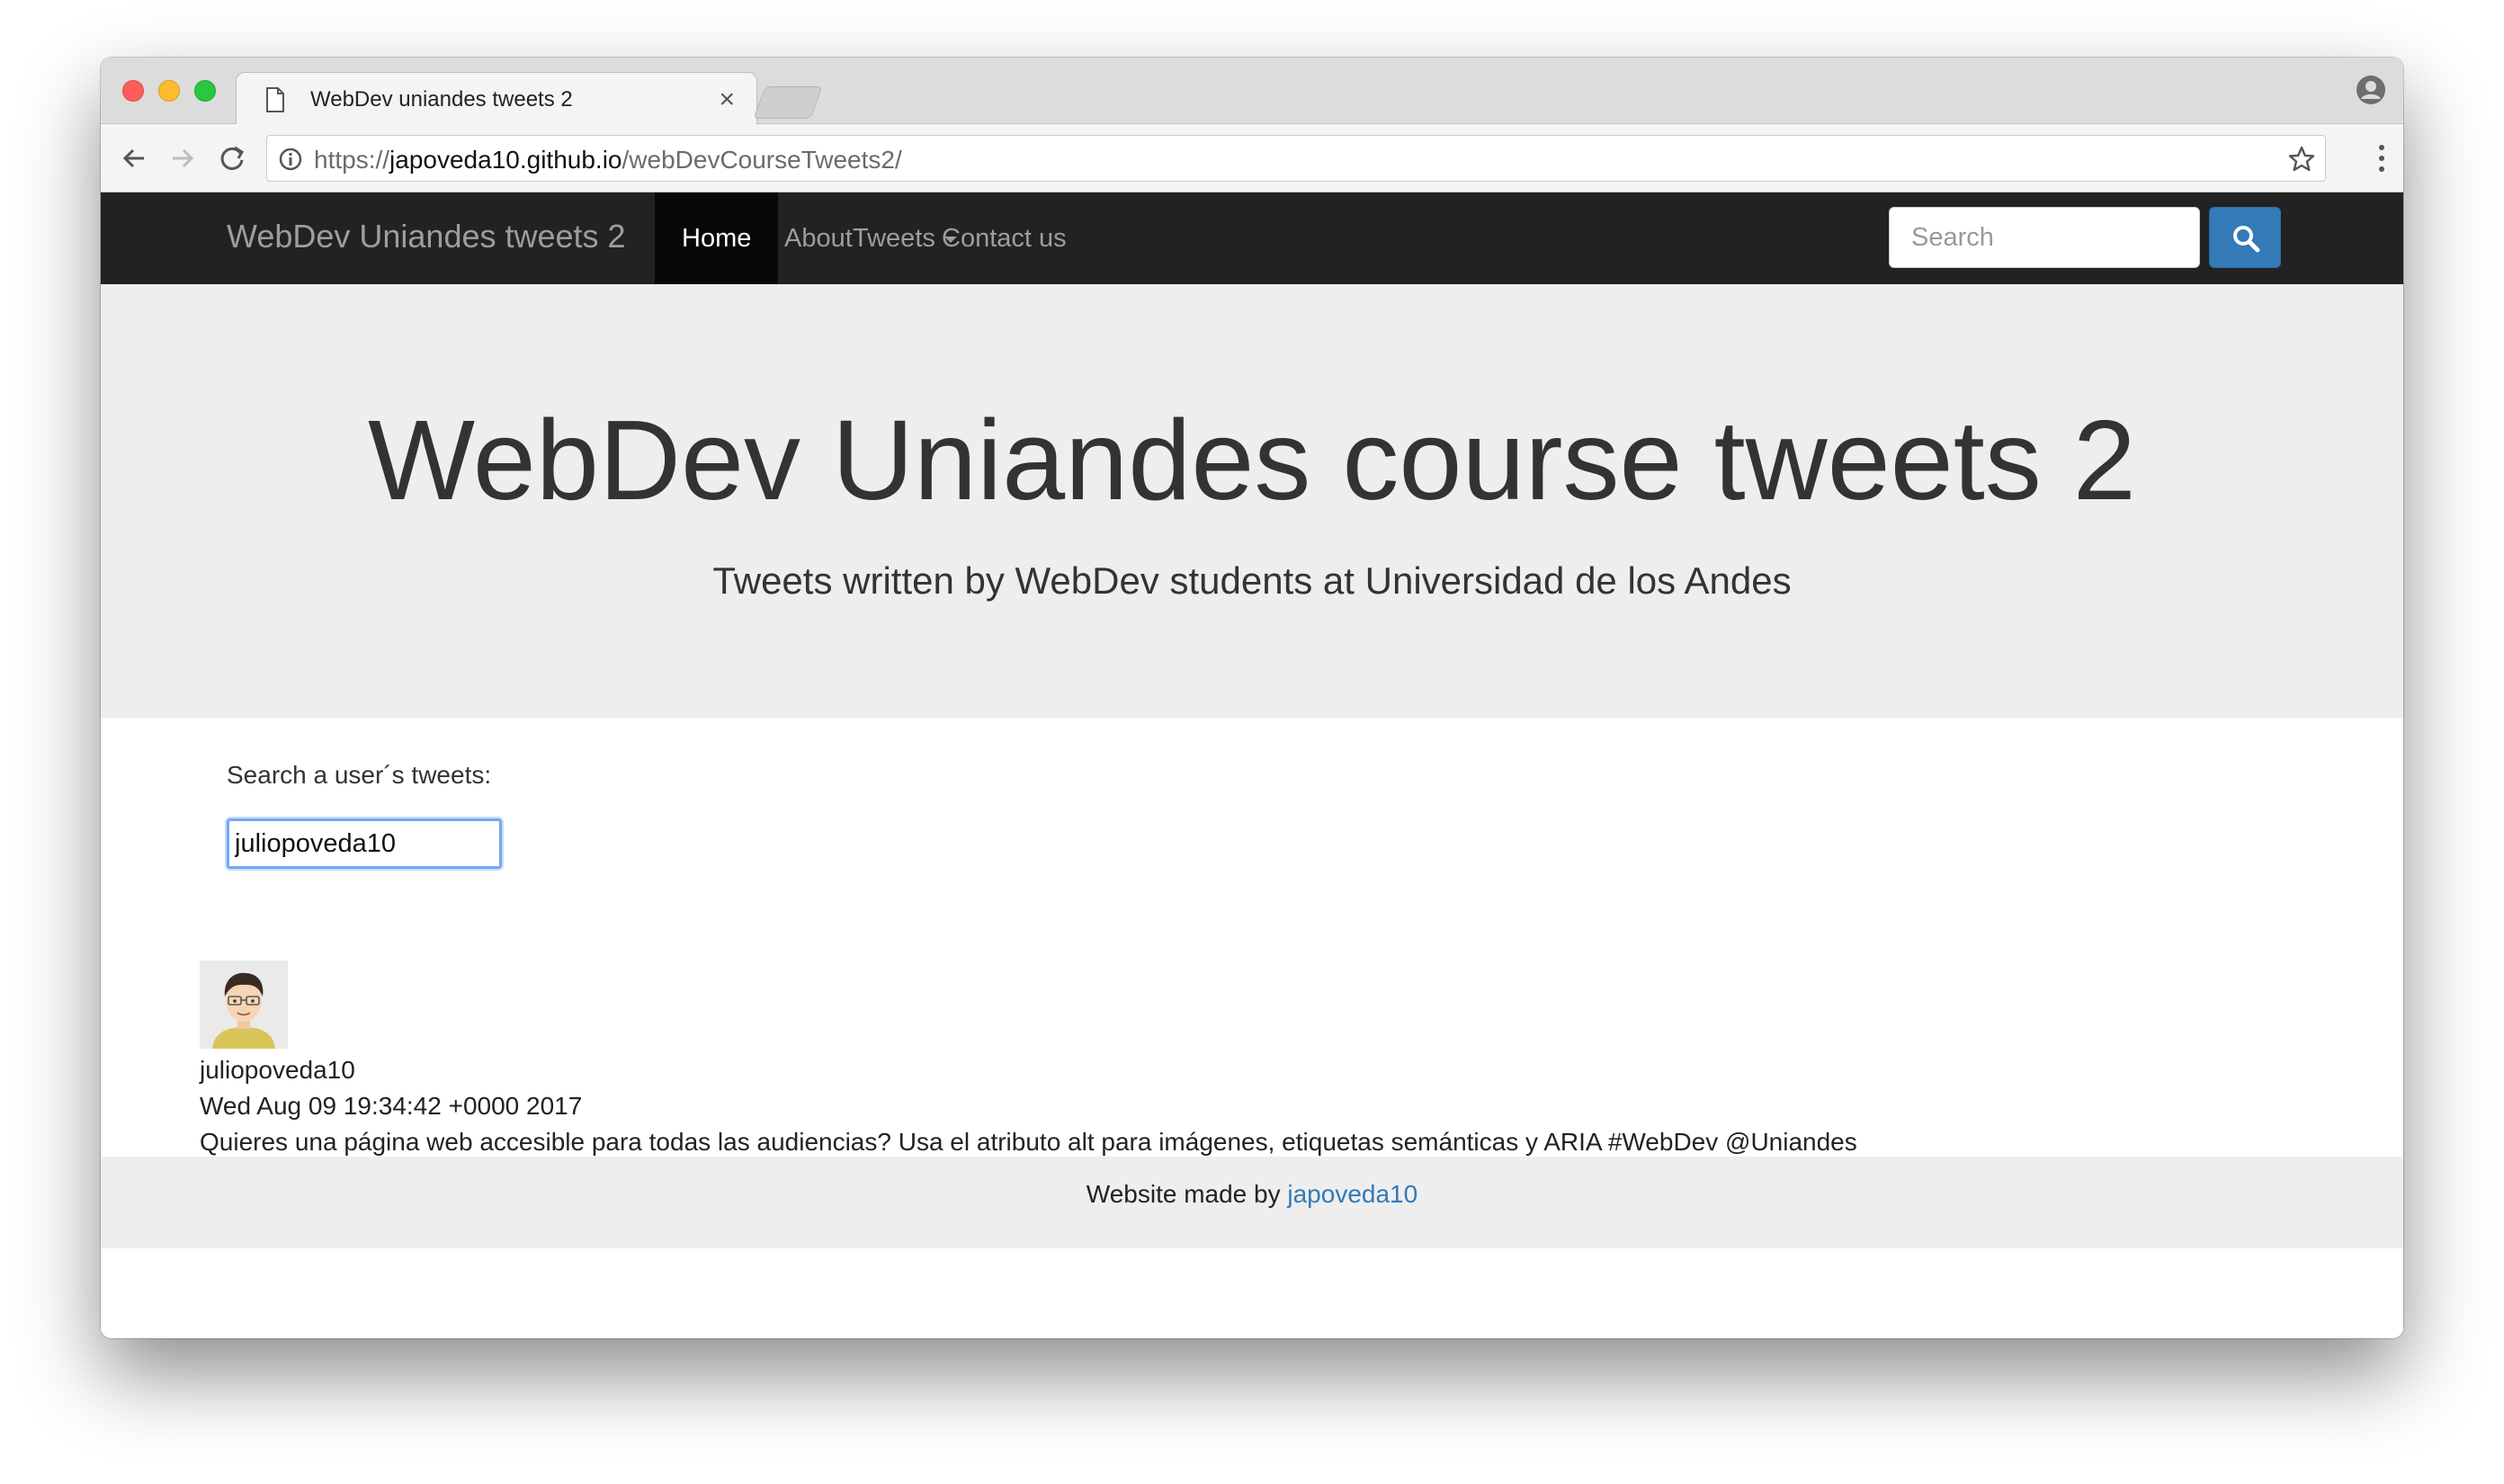 The height and width of the screenshot is (1484, 2504). Describe the element at coordinates (364, 843) in the screenshot. I see `user-search-input` at that location.